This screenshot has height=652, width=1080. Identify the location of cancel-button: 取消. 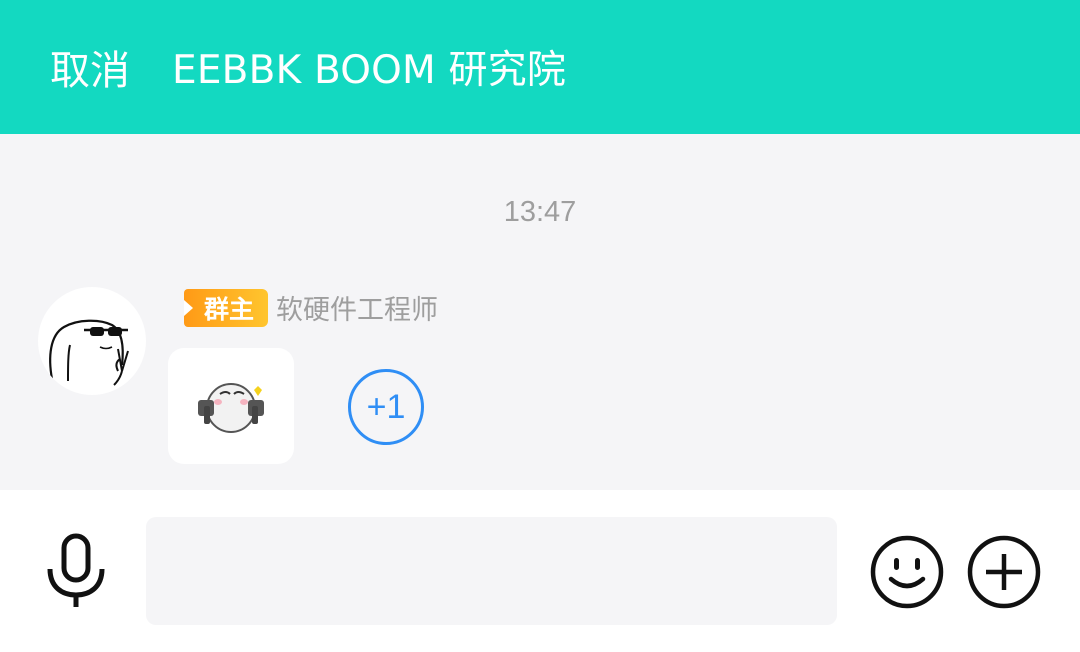
(90, 67).